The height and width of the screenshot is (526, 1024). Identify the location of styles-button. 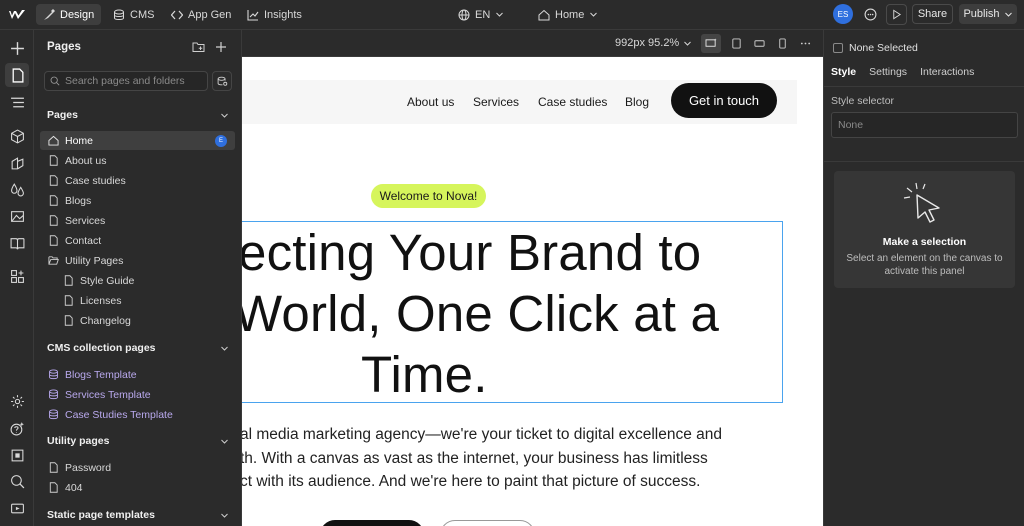
(17, 189).